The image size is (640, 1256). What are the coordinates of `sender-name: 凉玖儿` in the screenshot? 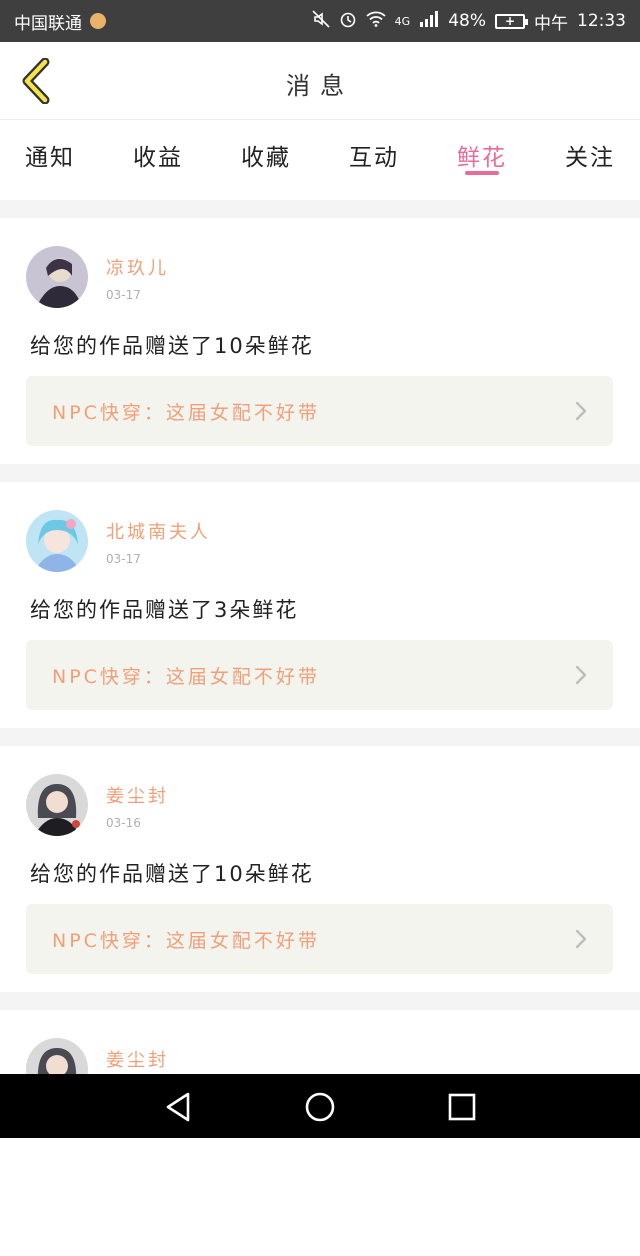 It's located at (137, 267).